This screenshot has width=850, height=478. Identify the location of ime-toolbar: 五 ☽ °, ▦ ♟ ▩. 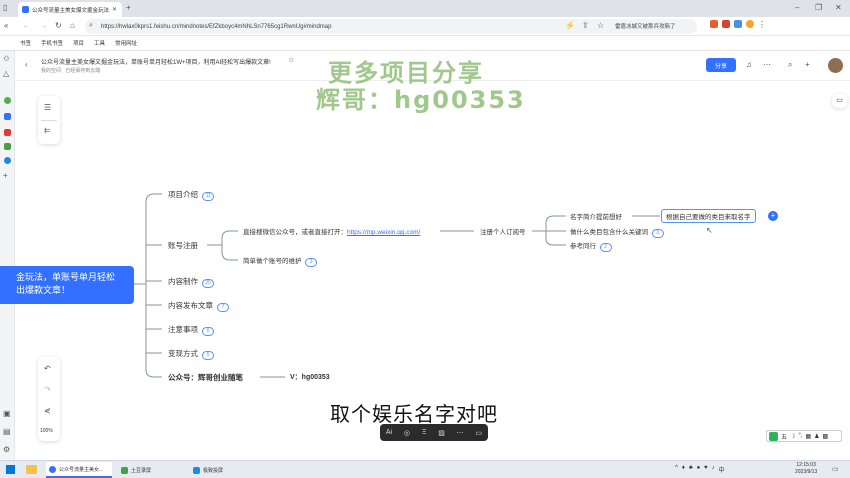
(804, 436).